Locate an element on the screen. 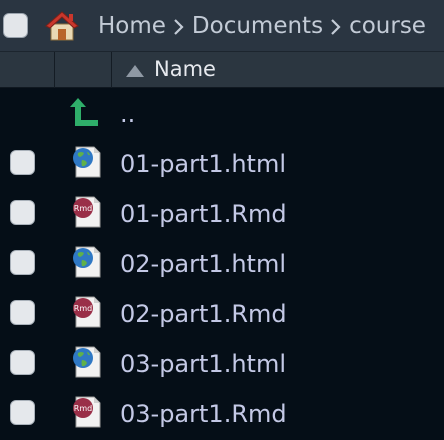 Image resolution: width=444 pixels, height=440 pixels. list-item: Rmd 03-part1.Rmd is located at coordinates (222, 413).